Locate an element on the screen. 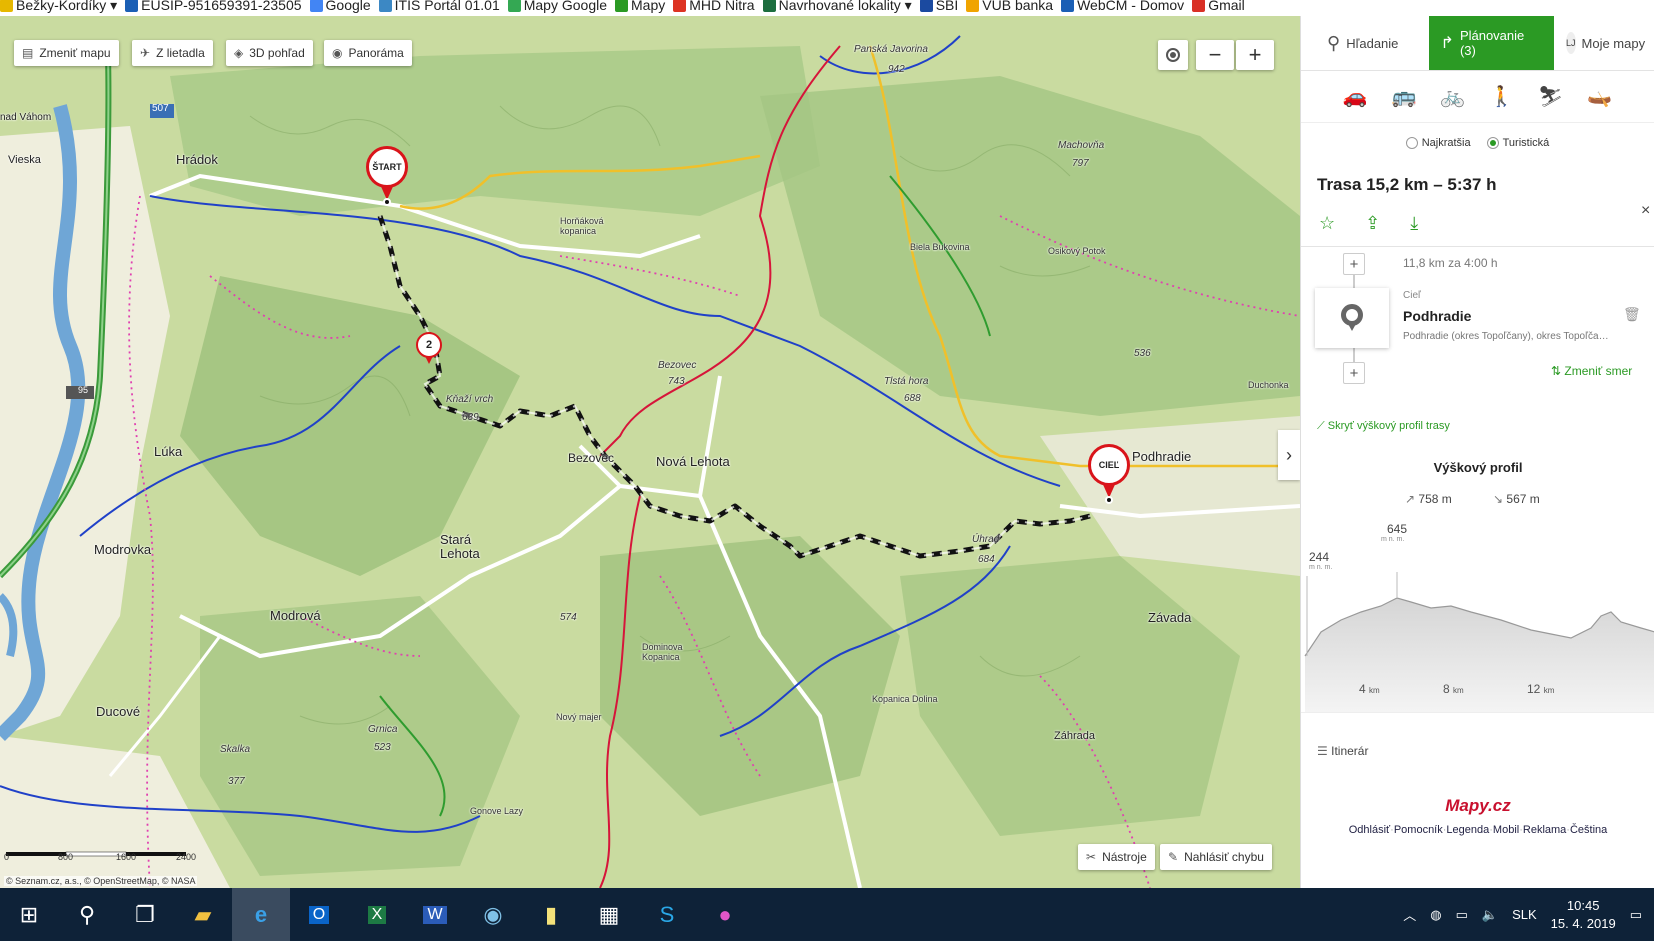 The height and width of the screenshot is (941, 1654). footer-link: Reklama is located at coordinates (1544, 830).